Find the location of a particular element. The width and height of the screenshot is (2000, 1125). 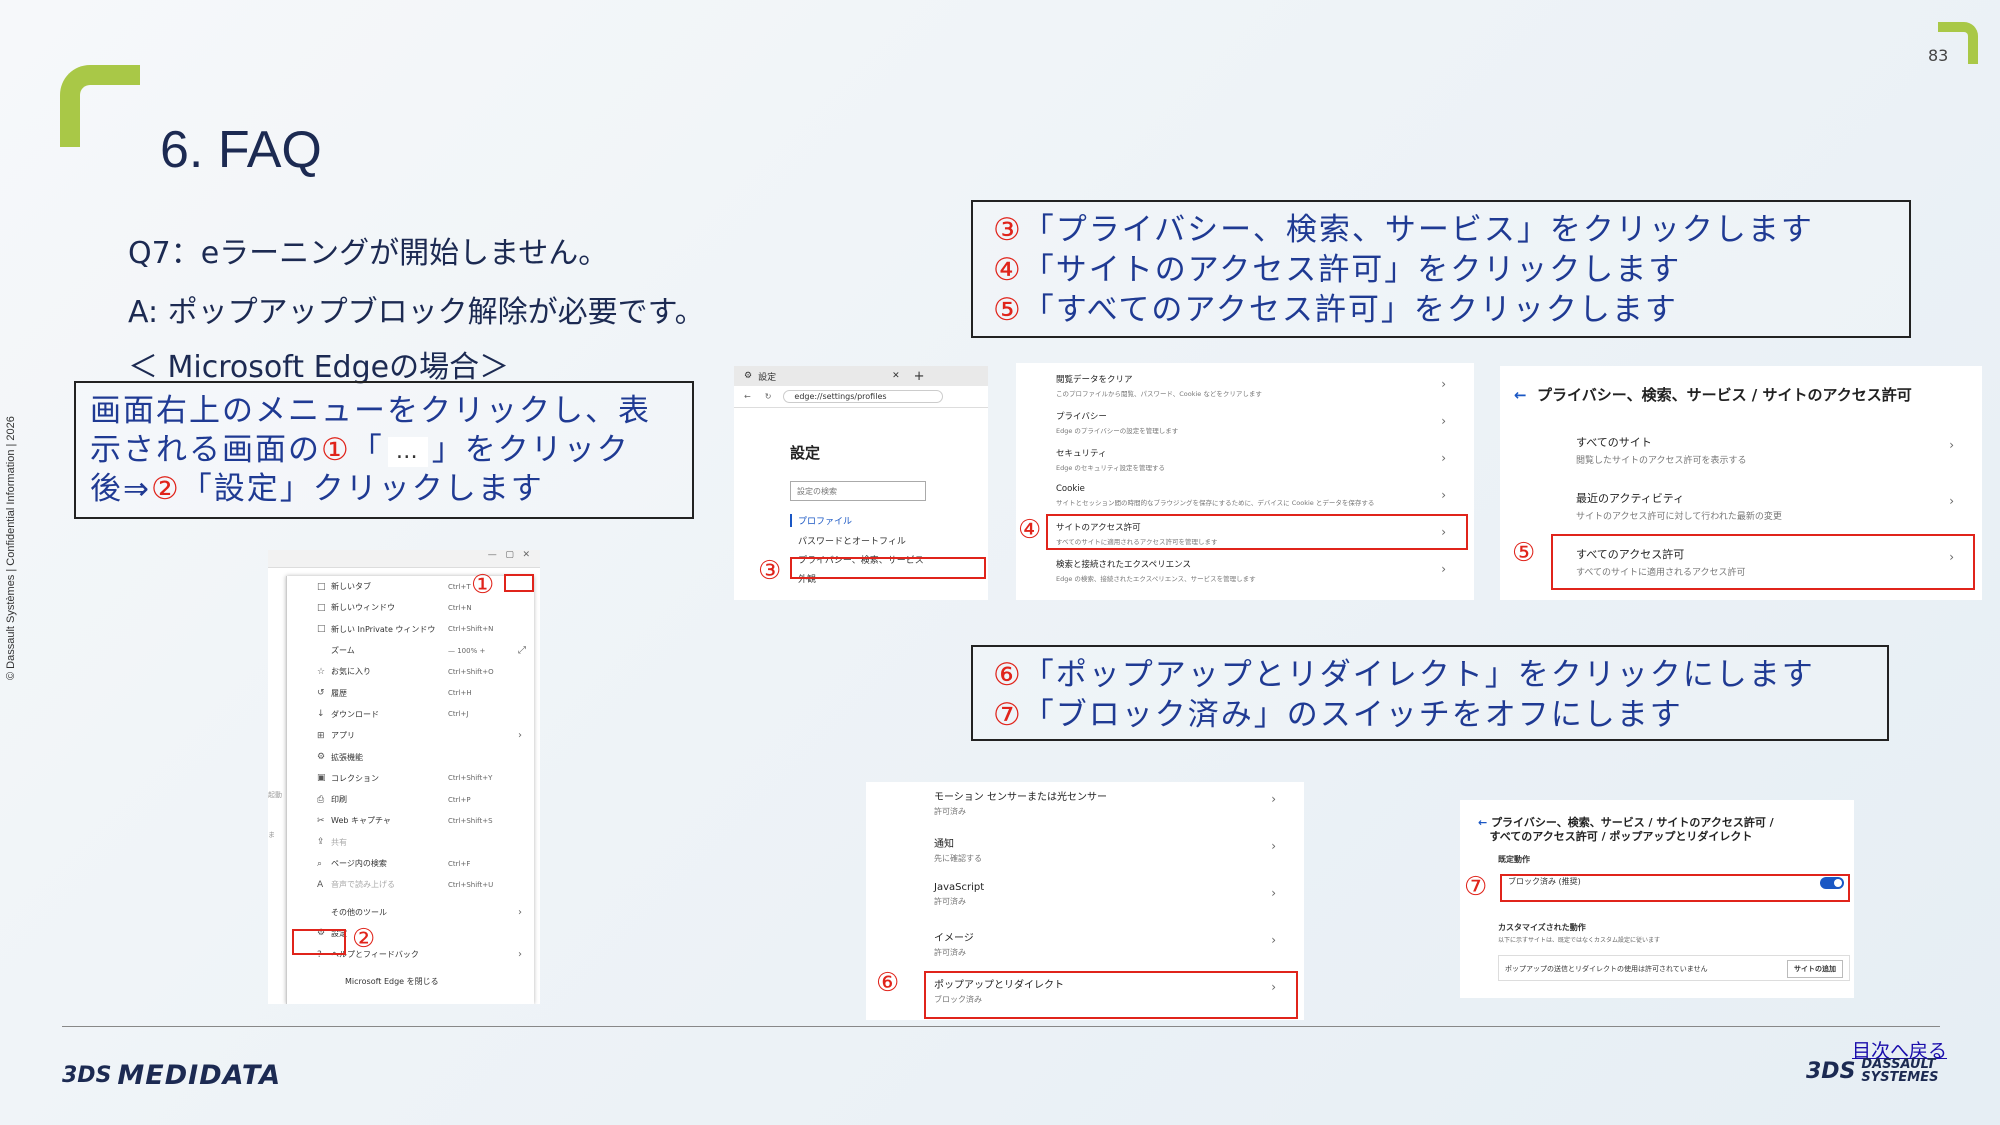

menu-item-label: 新しい InPrivate ウィンドウ is located at coordinates (383, 629).